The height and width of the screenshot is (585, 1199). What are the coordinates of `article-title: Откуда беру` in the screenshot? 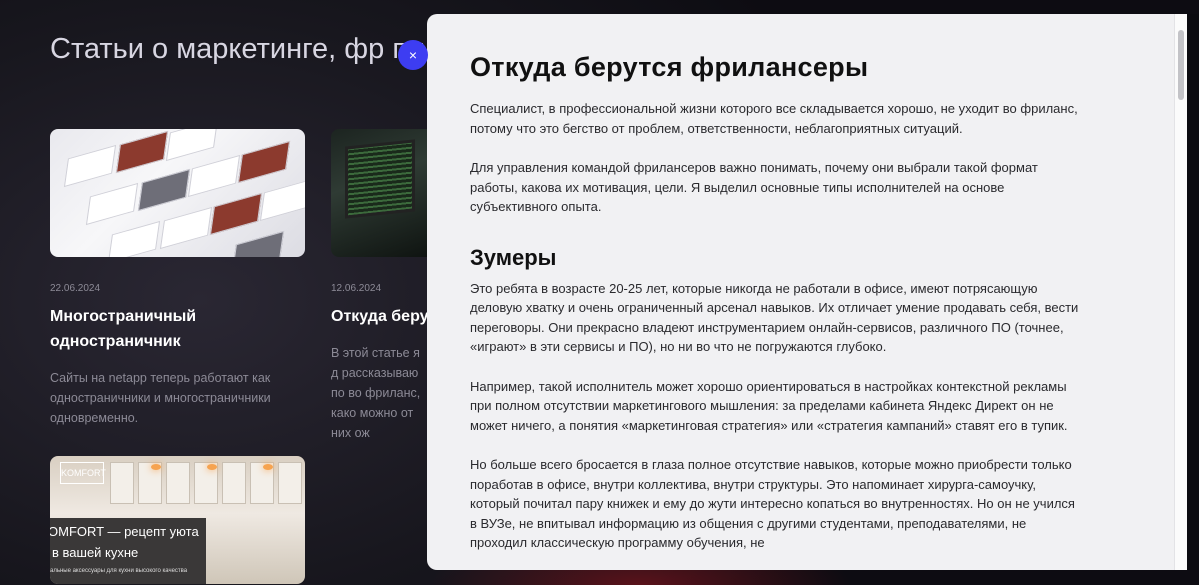 It's located at (379, 316).